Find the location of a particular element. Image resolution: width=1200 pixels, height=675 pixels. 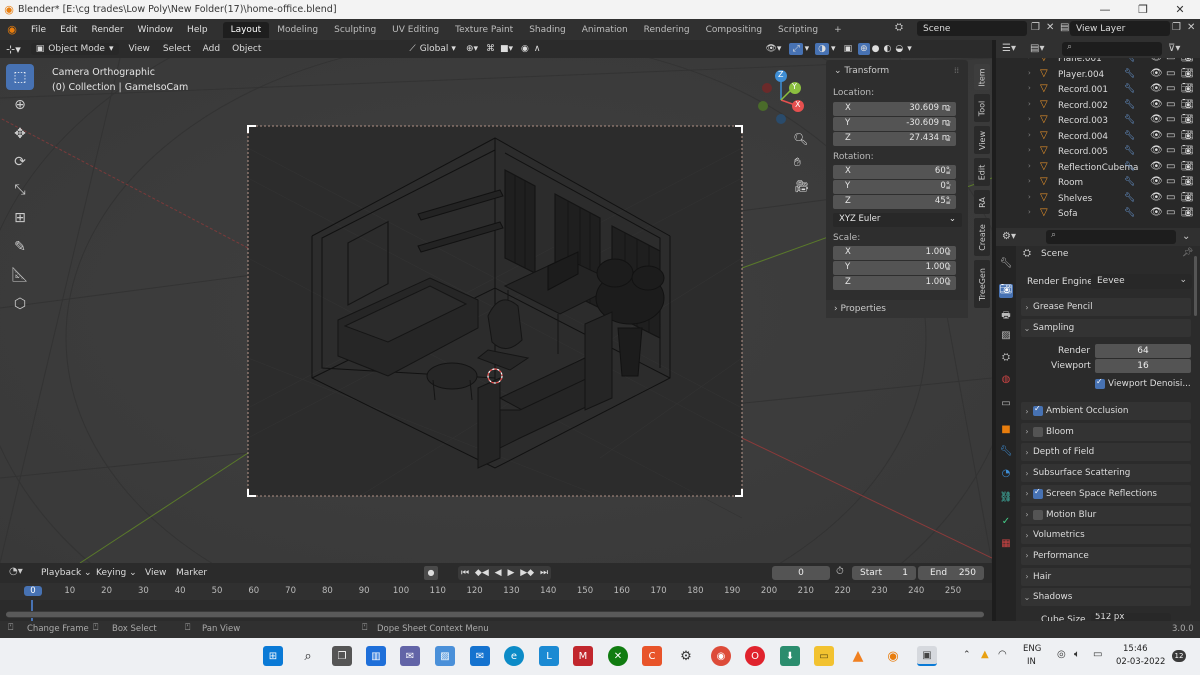

location-y-field: Y -30.609 m is located at coordinates (894, 124).